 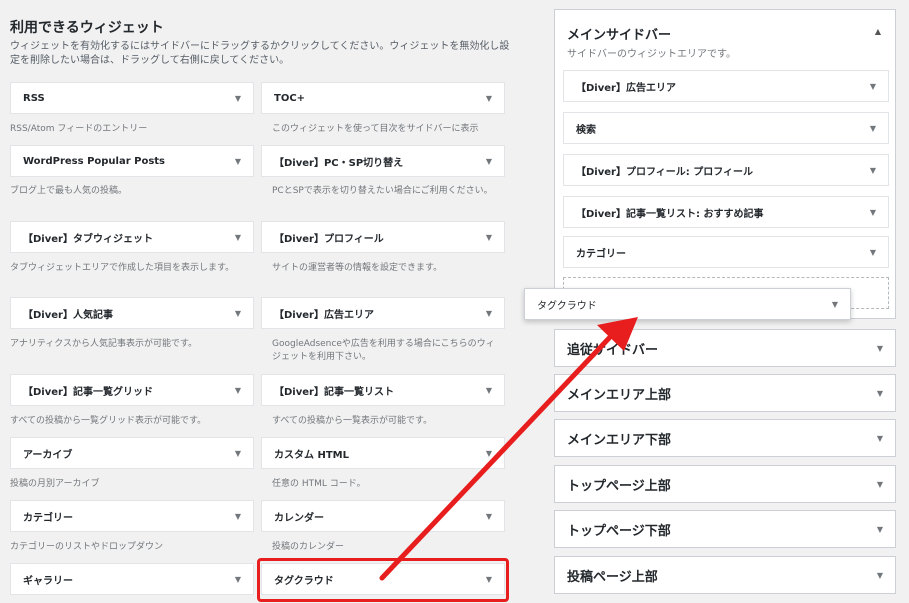 What do you see at coordinates (725, 348) in the screenshot?
I see `sidebar-follow: 追従サイドバー ▼` at bounding box center [725, 348].